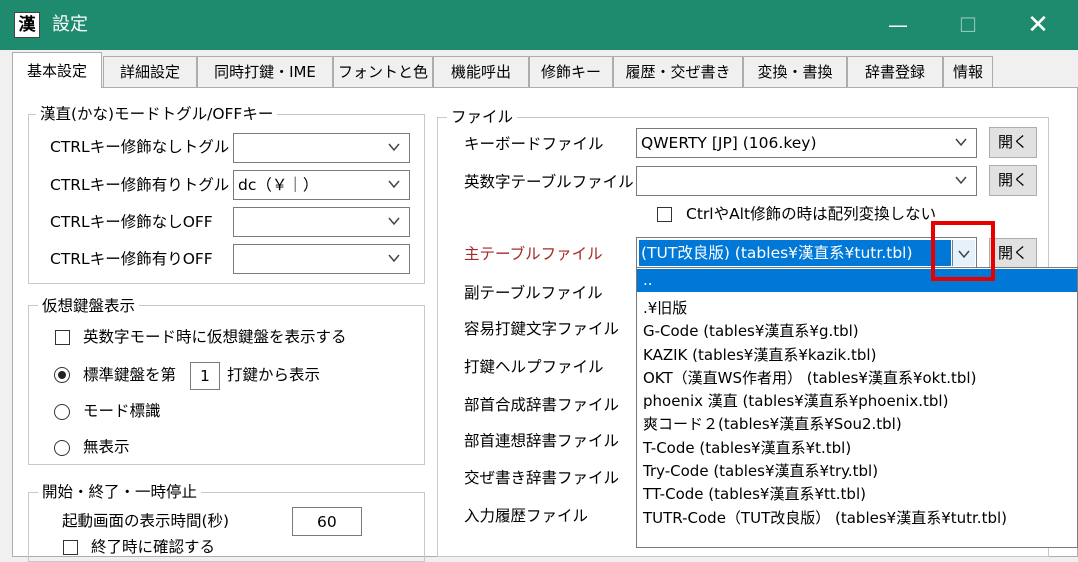 The image size is (1078, 562). I want to click on keyboard-file-label: キーボードファイル, so click(534, 144).